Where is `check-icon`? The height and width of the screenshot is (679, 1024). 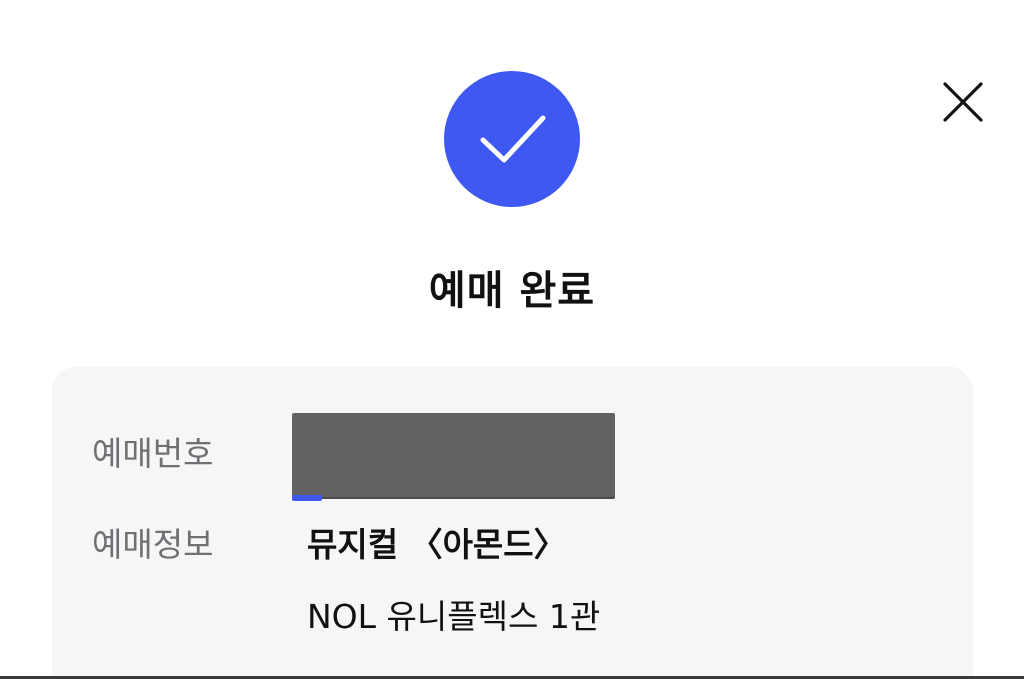 check-icon is located at coordinates (513, 139).